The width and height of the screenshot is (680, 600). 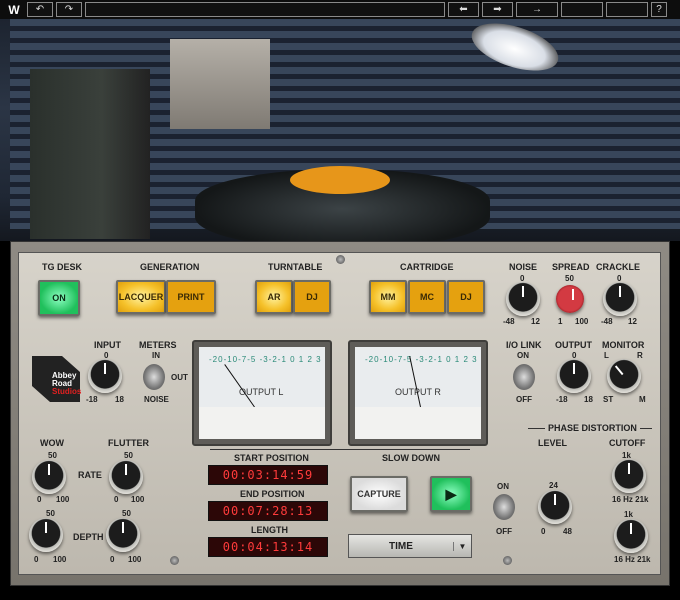 I want to click on turntable-ar-button: AR, so click(x=274, y=297).